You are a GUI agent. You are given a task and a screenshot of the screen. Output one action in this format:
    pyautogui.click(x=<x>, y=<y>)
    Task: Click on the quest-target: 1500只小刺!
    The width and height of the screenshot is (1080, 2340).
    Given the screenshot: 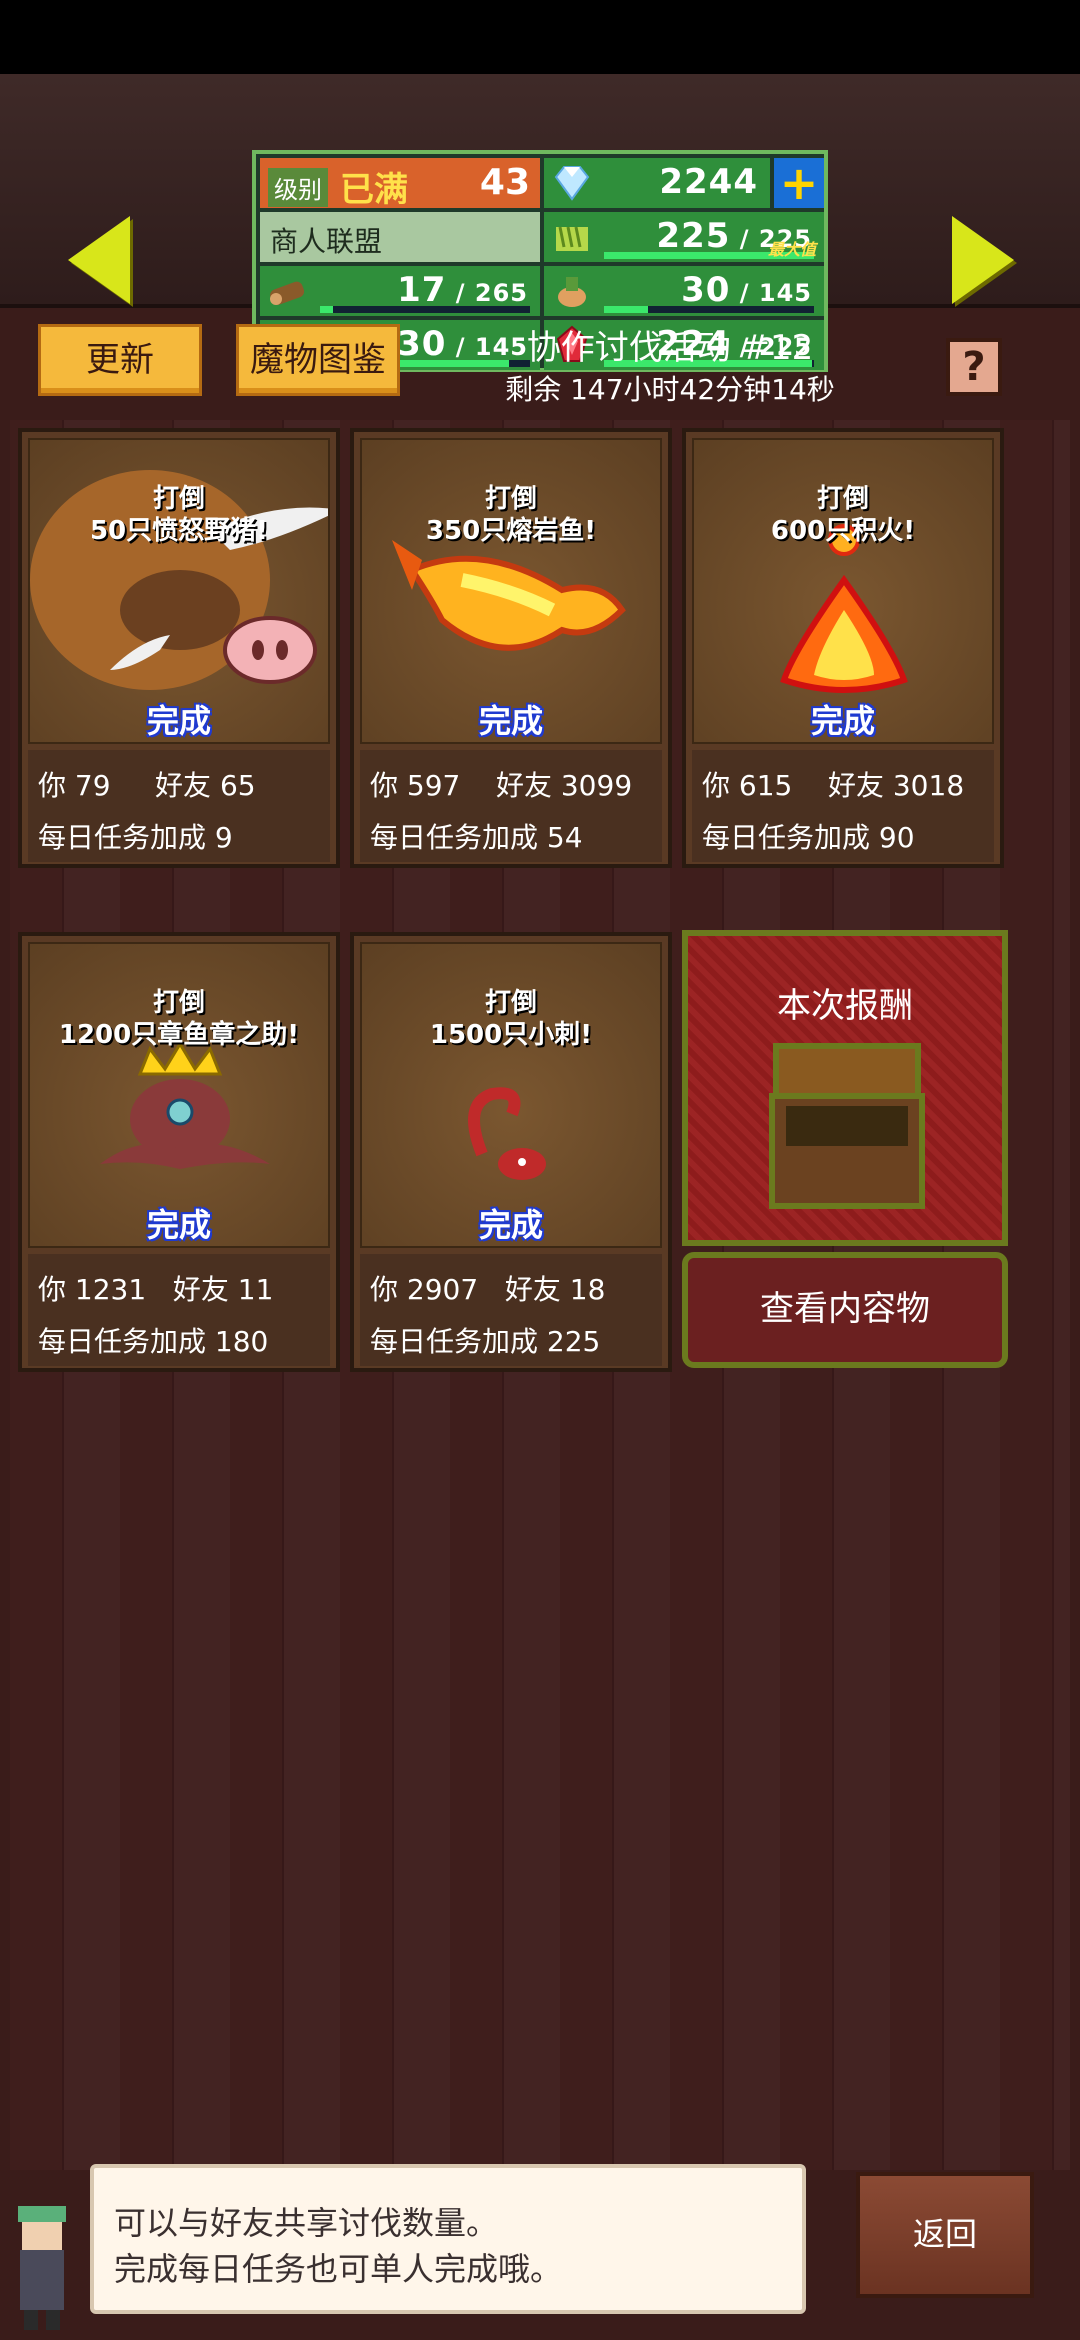 What is the action you would take?
    pyautogui.click(x=511, y=1035)
    